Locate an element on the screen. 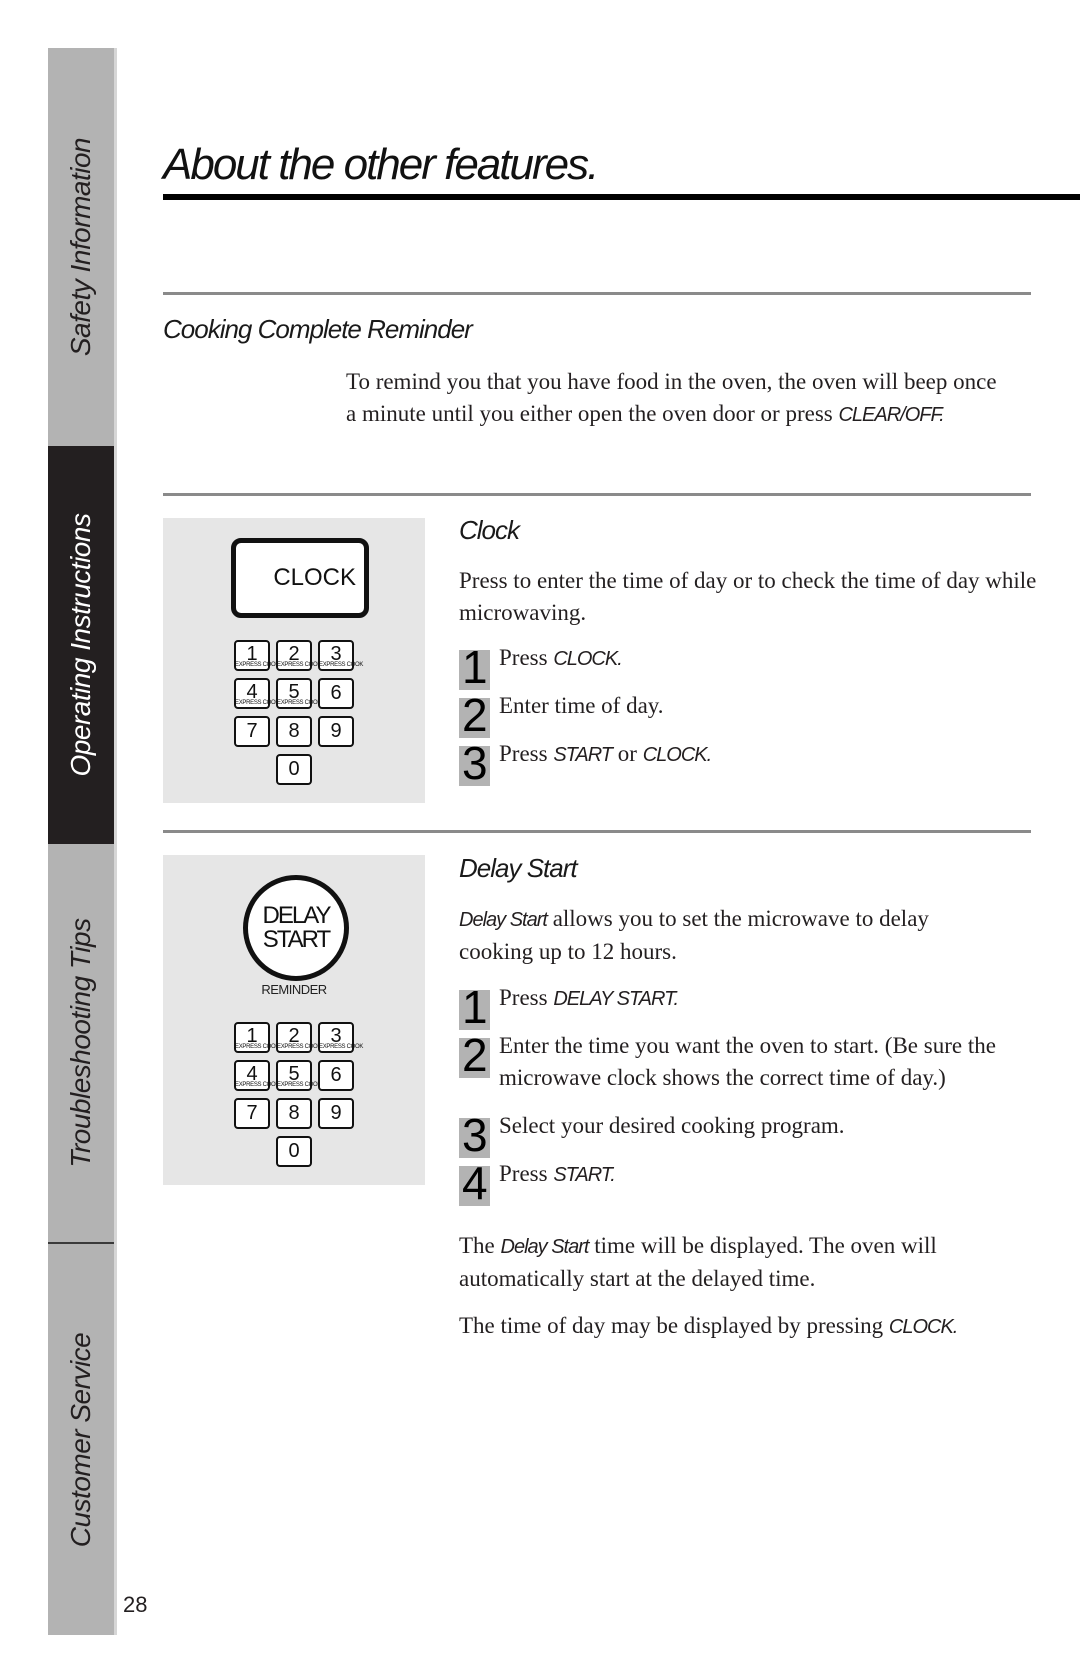 Image resolution: width=1080 pixels, height=1669 pixels. tab-label: Customer Service is located at coordinates (80, 1439).